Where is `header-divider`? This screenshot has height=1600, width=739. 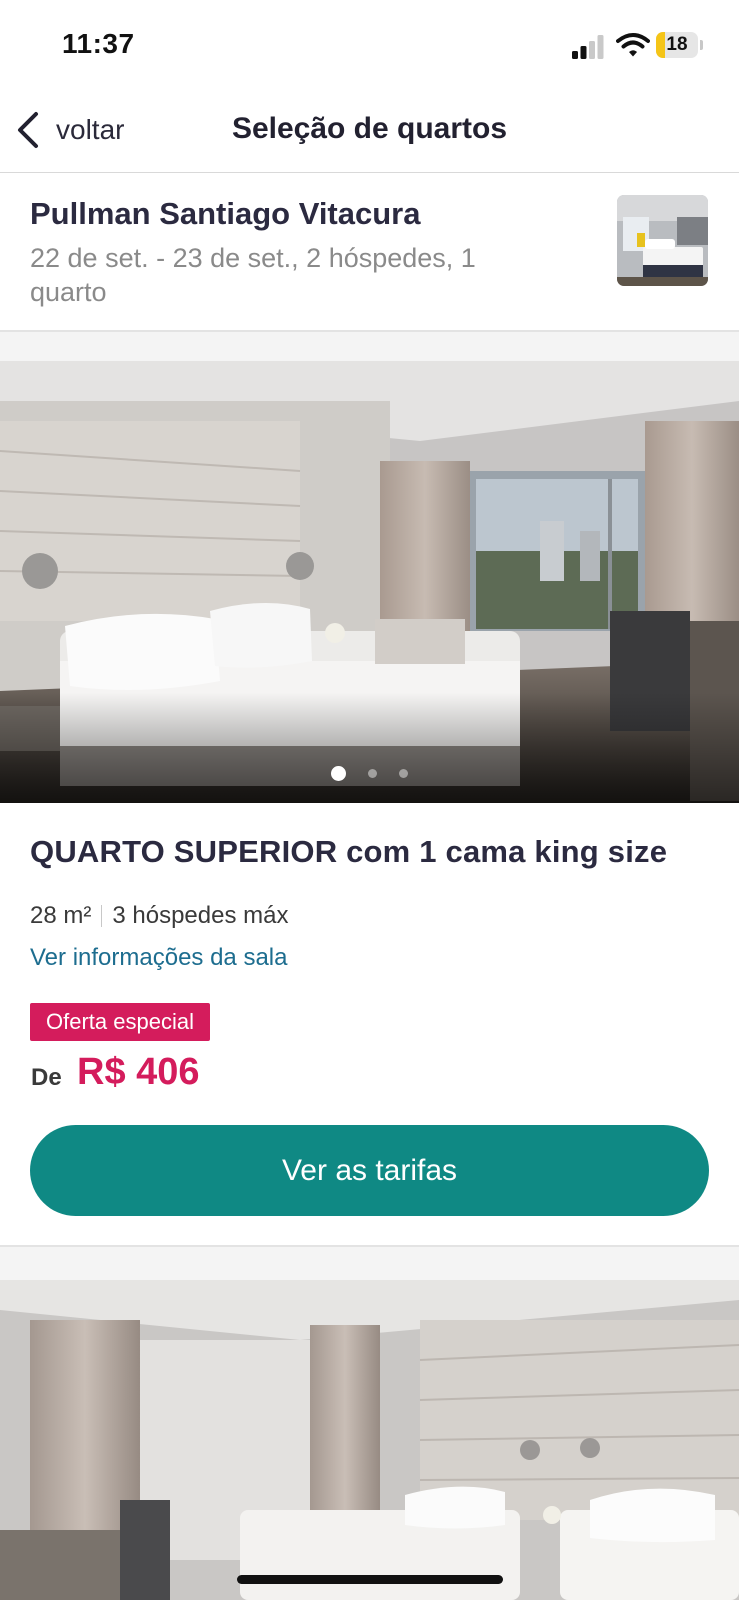 header-divider is located at coordinates (369, 172).